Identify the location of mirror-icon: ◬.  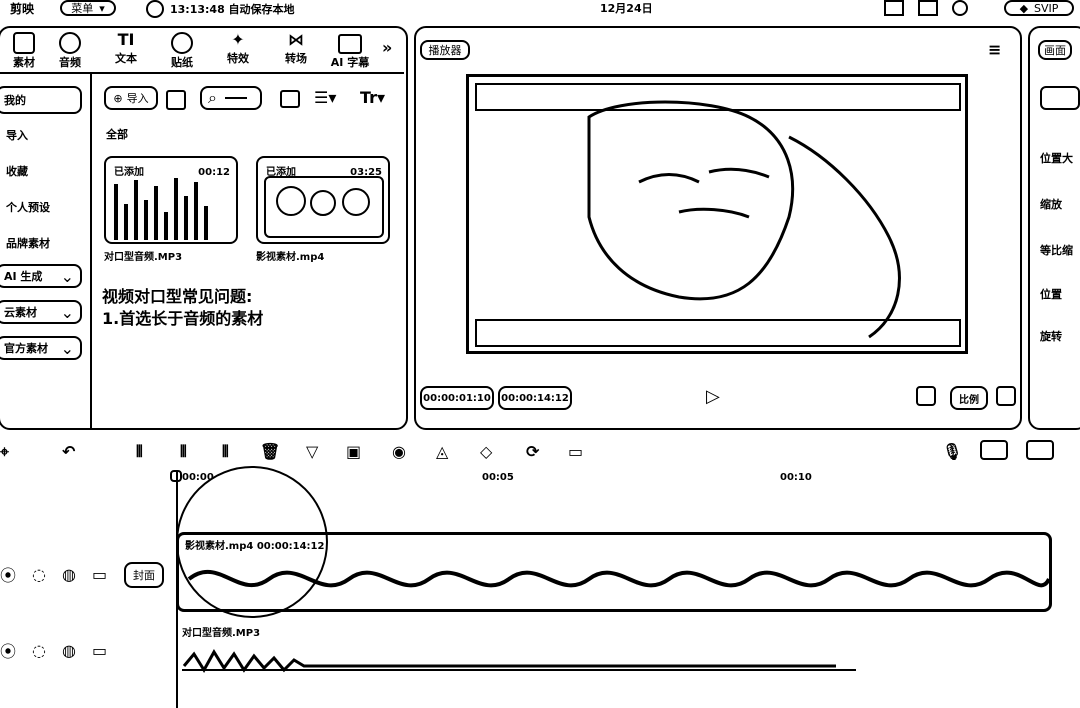
(442, 451).